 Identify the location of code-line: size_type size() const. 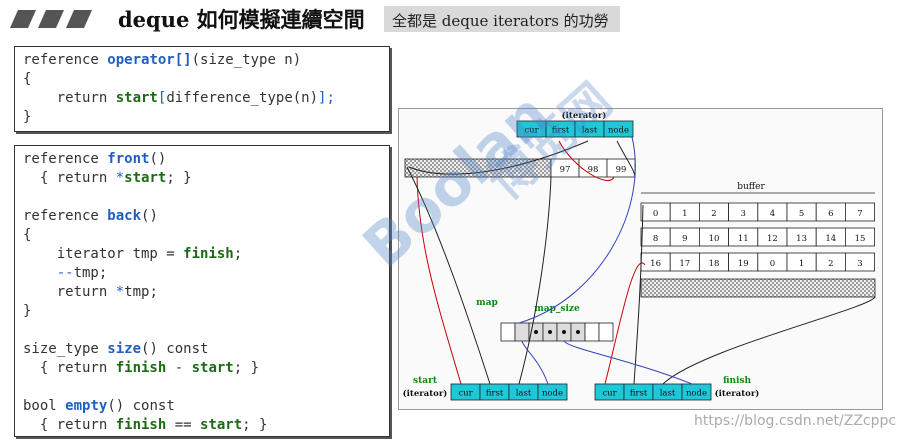
(115, 349).